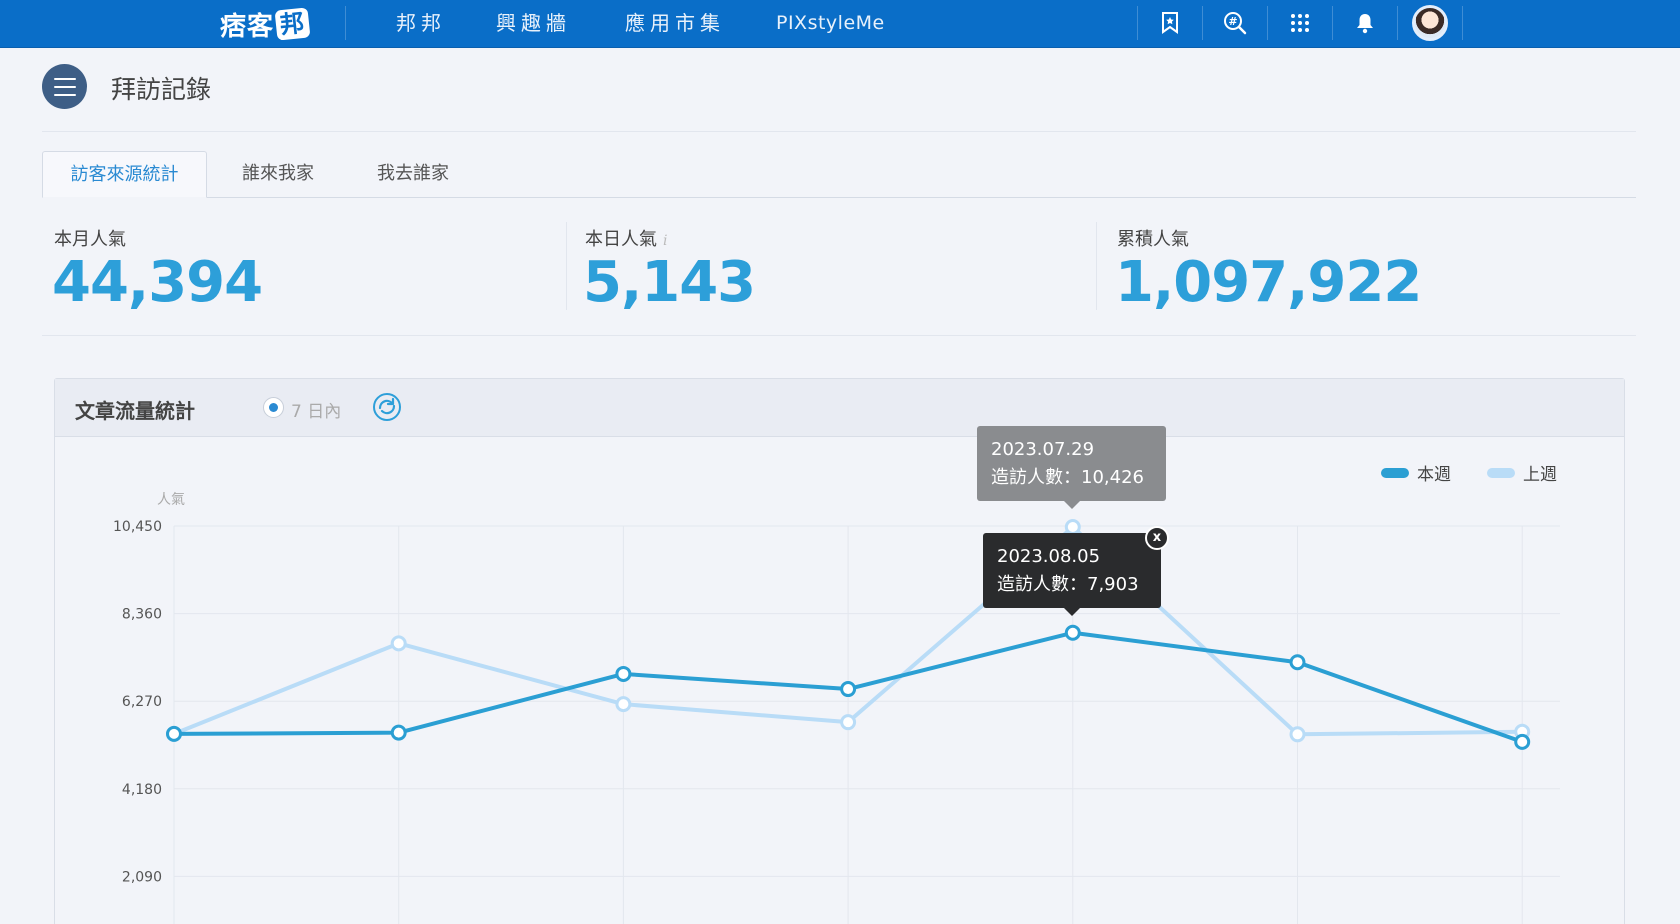 The height and width of the screenshot is (924, 1680). What do you see at coordinates (1068, 584) in the screenshot?
I see `tooltip-text: 造訪人數：7,903` at bounding box center [1068, 584].